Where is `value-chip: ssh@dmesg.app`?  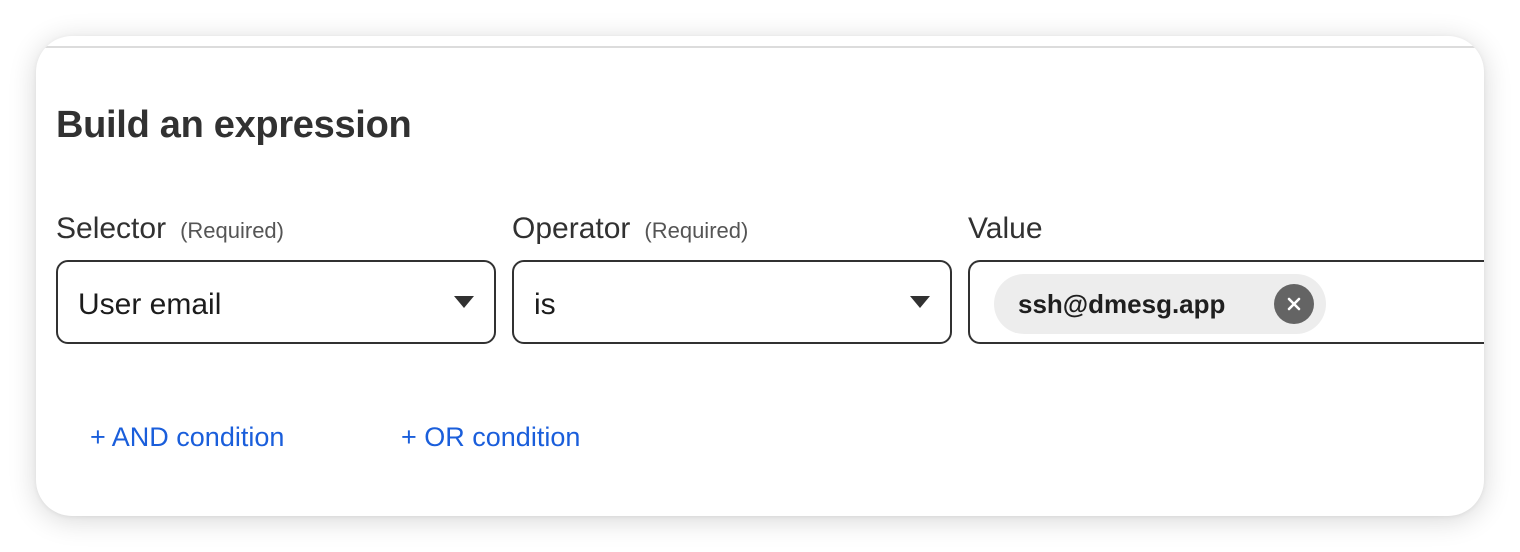 value-chip: ssh@dmesg.app is located at coordinates (1160, 304).